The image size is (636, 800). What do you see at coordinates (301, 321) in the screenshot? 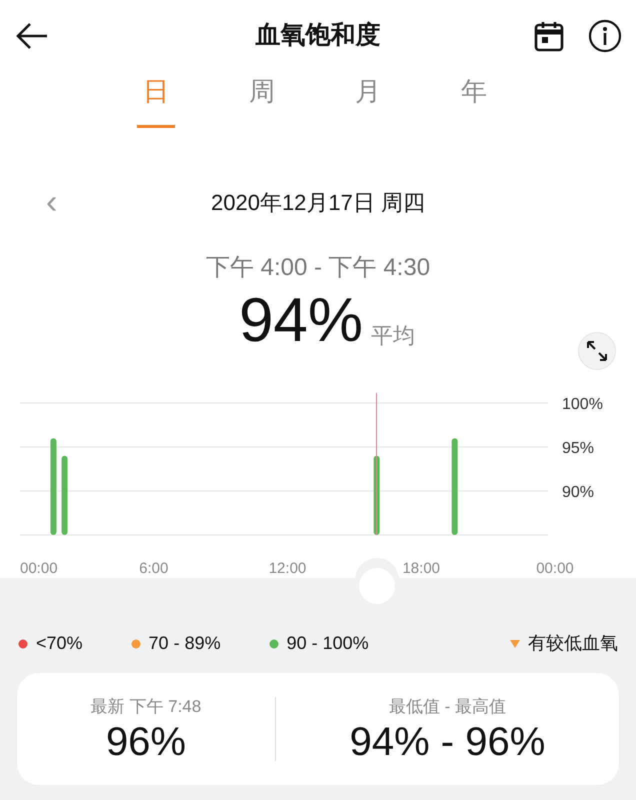
I see `average-value: 94%` at bounding box center [301, 321].